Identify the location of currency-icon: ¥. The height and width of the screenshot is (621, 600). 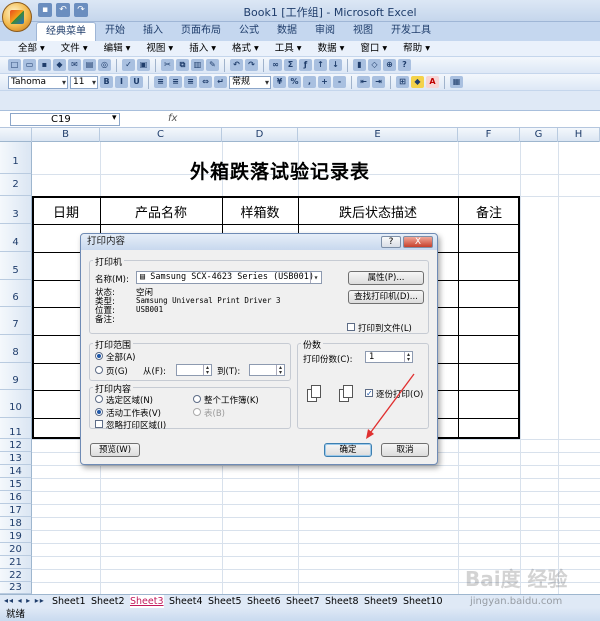
(279, 82).